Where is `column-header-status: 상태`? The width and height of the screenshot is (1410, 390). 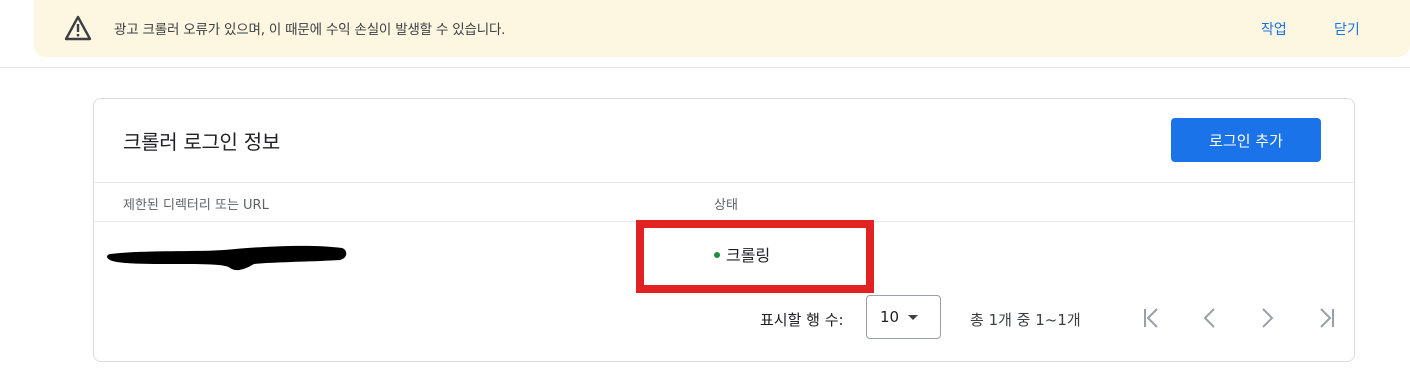 column-header-status: 상태 is located at coordinates (726, 203).